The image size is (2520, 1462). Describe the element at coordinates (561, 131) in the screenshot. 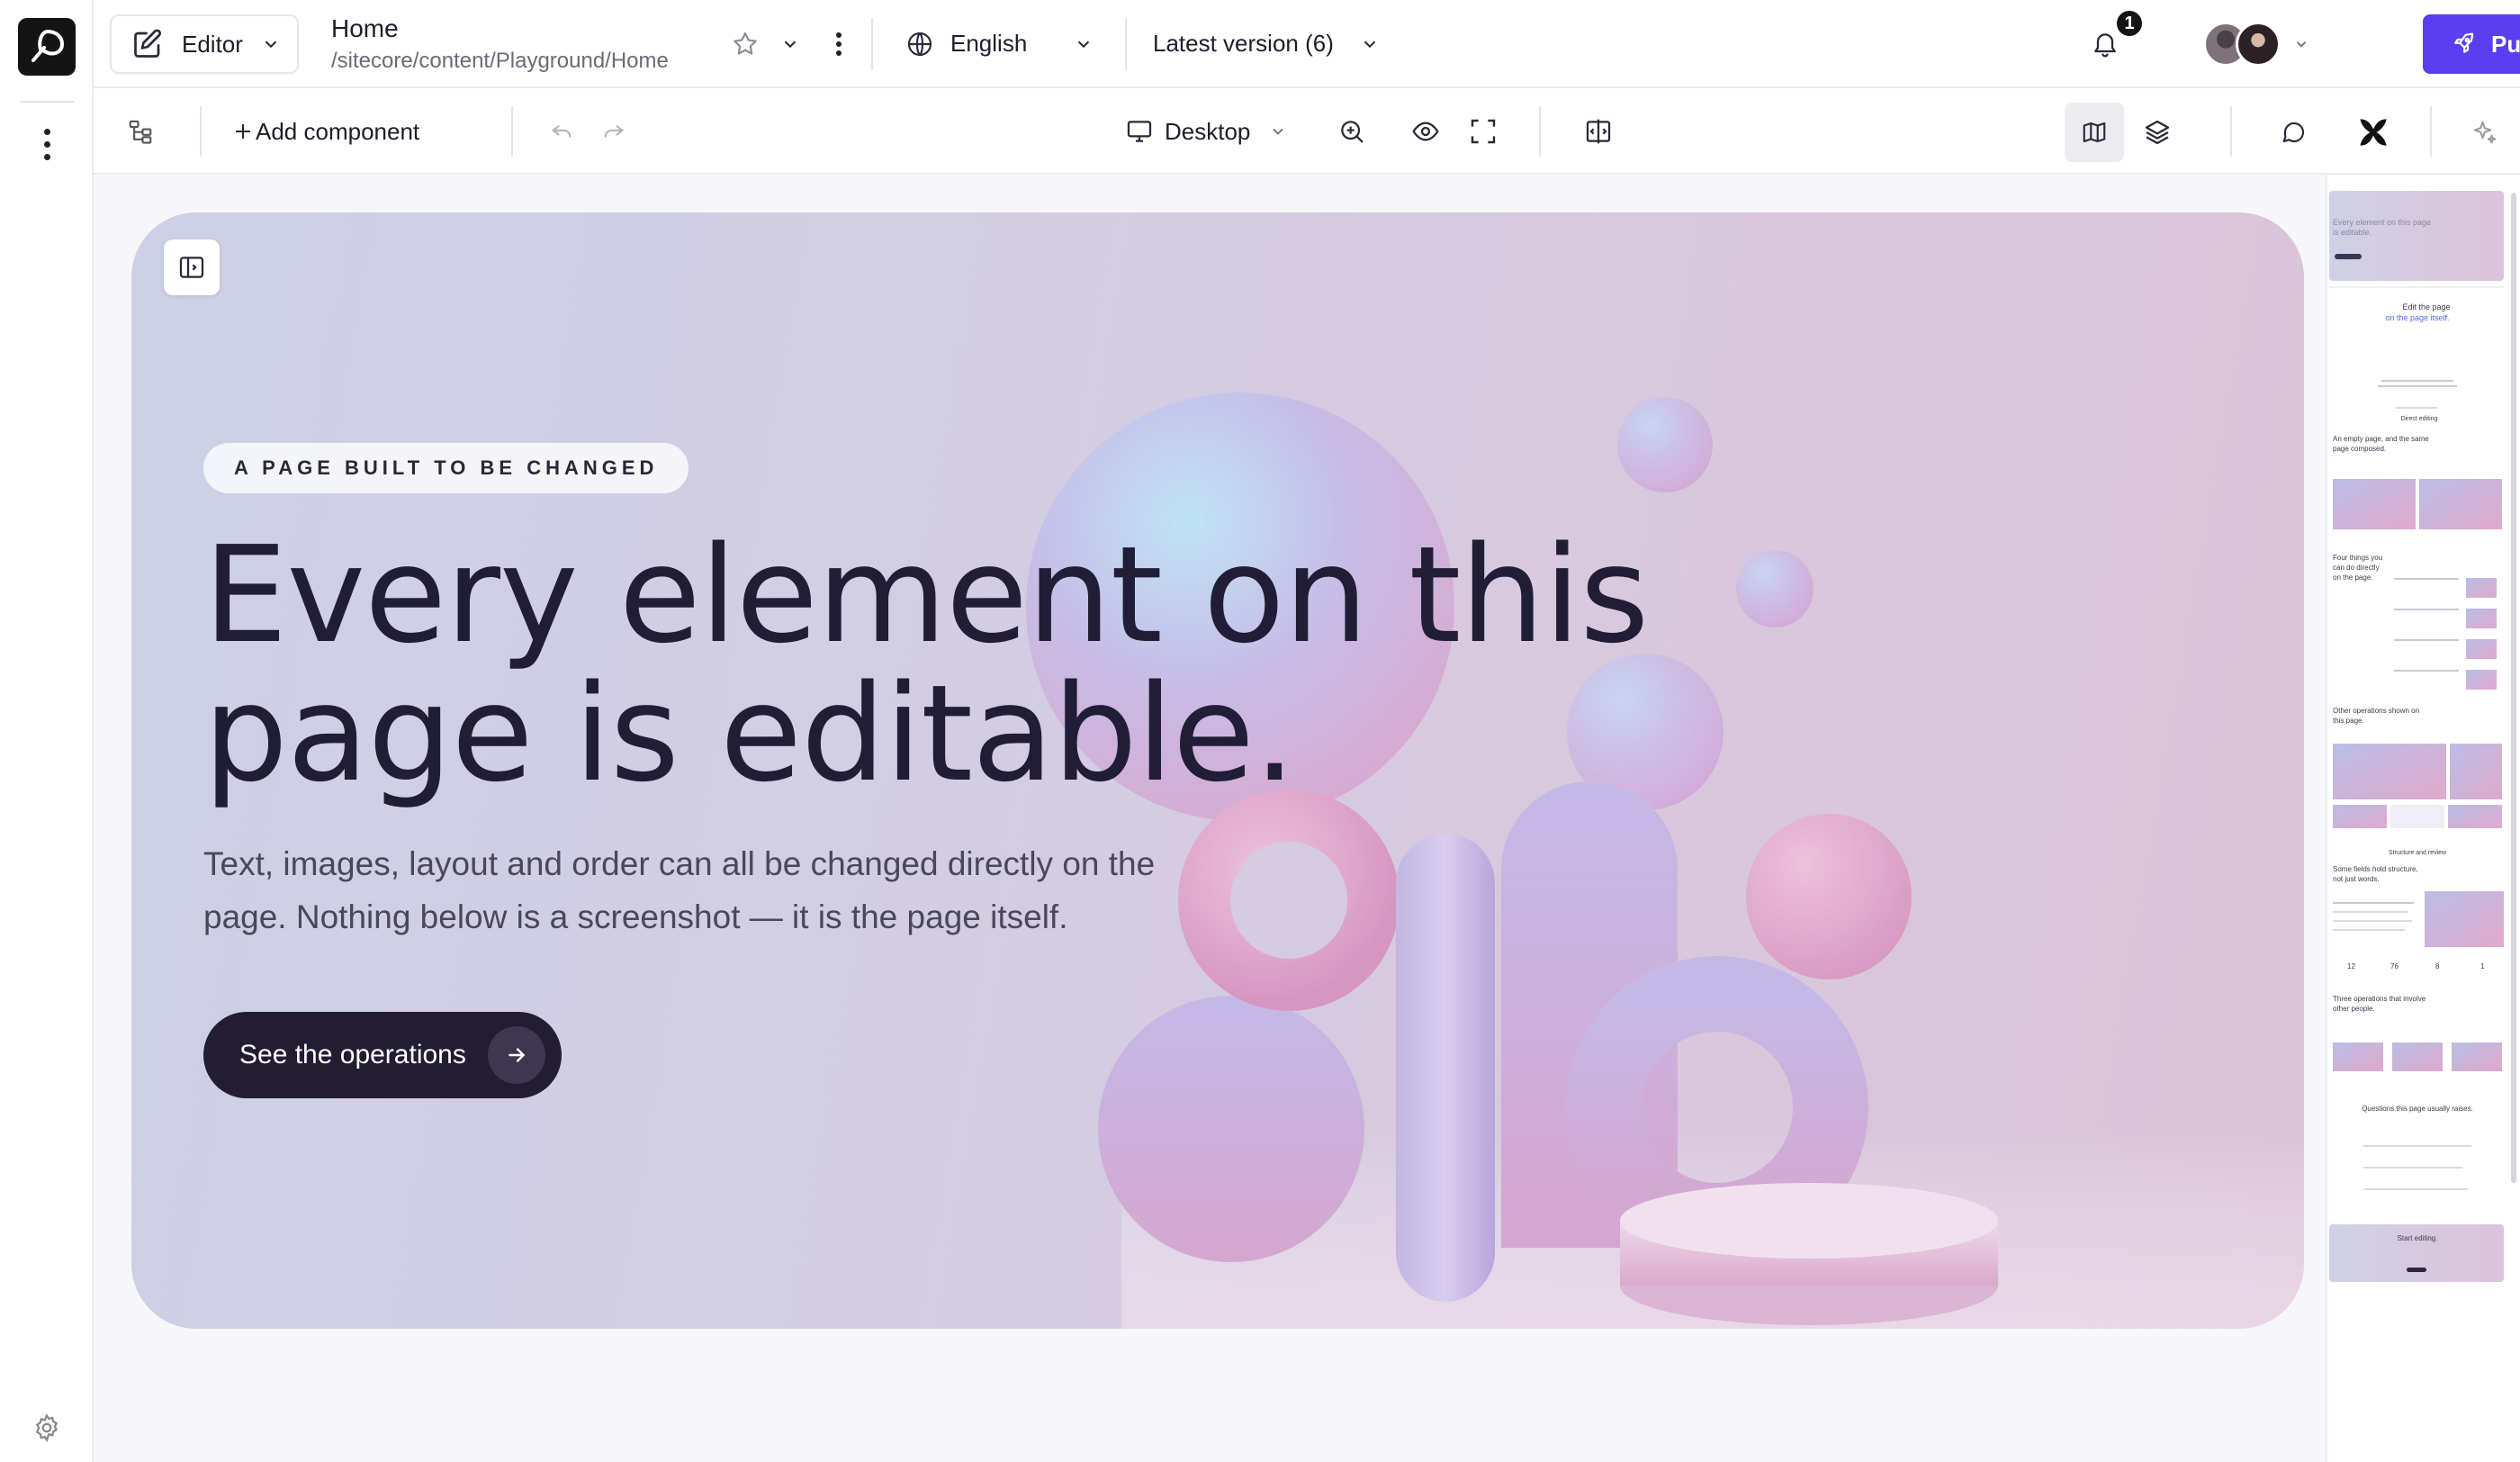

I see `undo-icon` at that location.